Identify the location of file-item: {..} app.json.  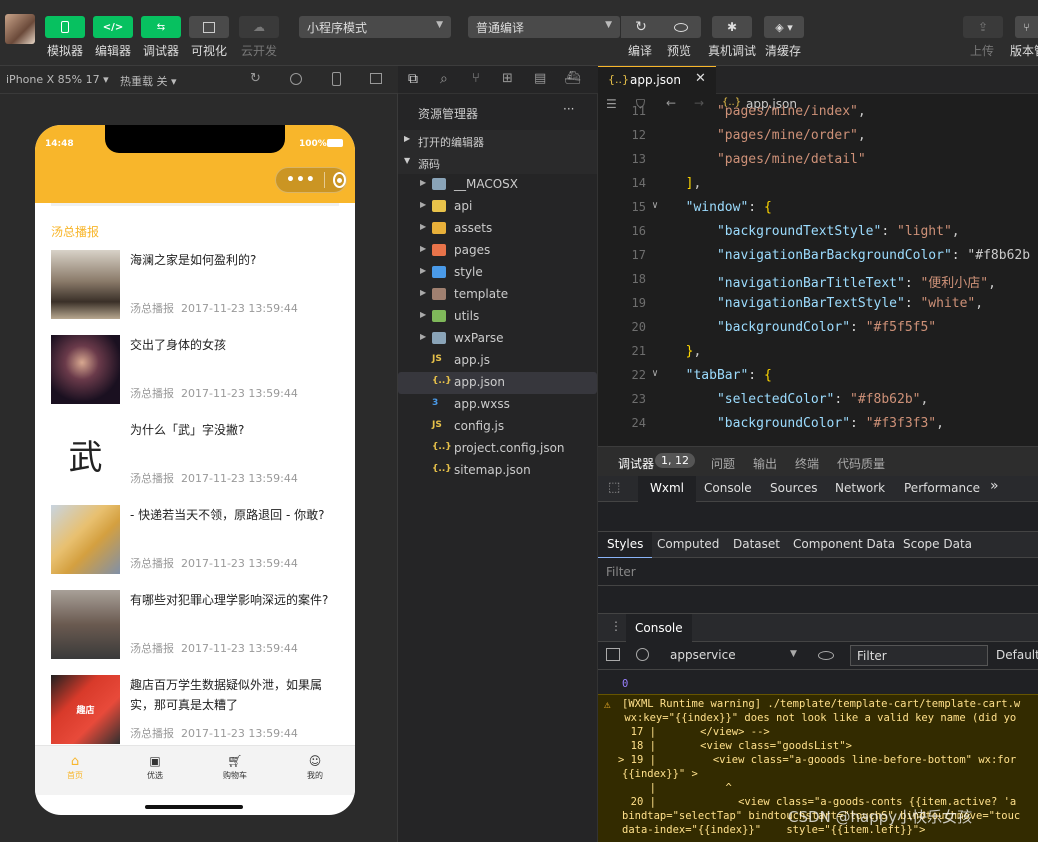
(497, 383).